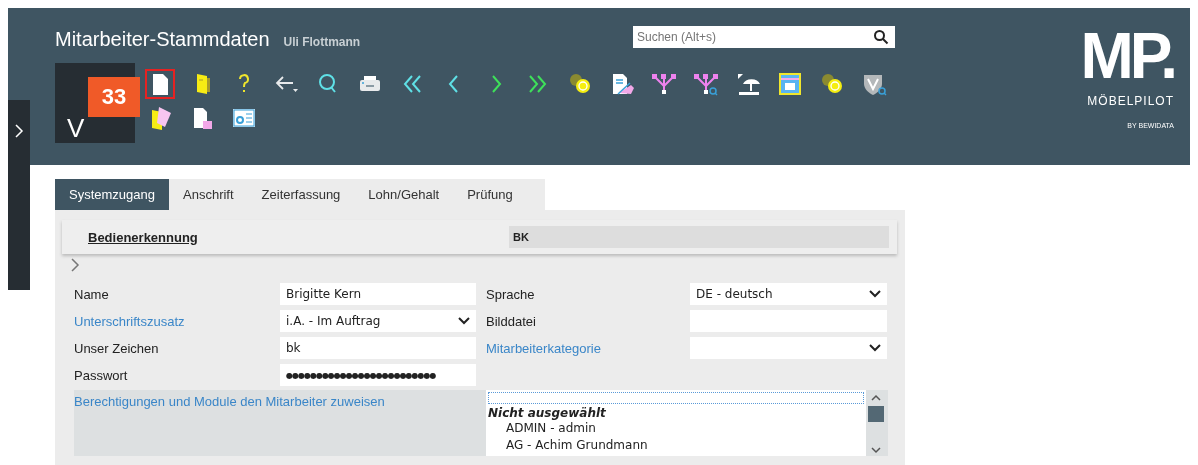  What do you see at coordinates (676, 428) in the screenshot?
I see `list-item: ADMIN - admin` at bounding box center [676, 428].